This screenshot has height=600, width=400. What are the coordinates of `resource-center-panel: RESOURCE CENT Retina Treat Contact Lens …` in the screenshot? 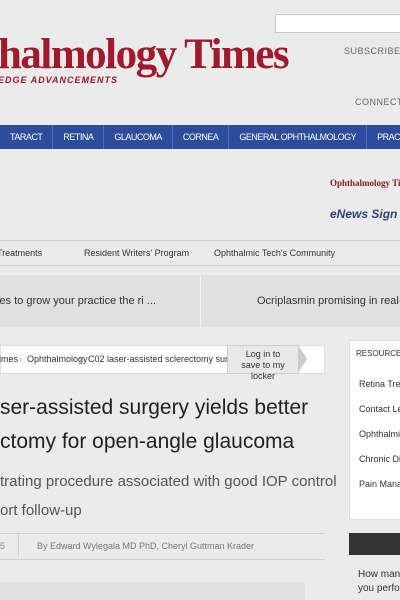 It's located at (374, 430).